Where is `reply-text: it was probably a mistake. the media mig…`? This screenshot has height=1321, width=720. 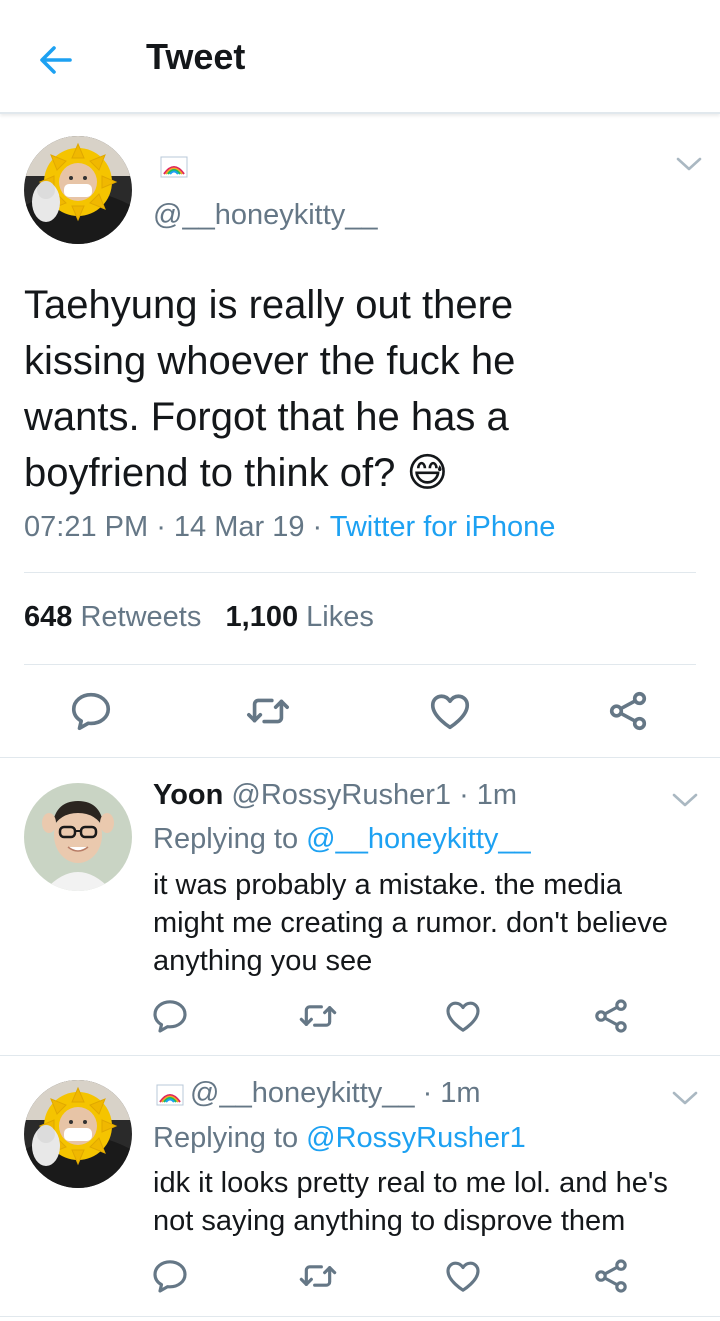
reply-text: it was probably a mistake. the media mig… is located at coordinates (433, 923).